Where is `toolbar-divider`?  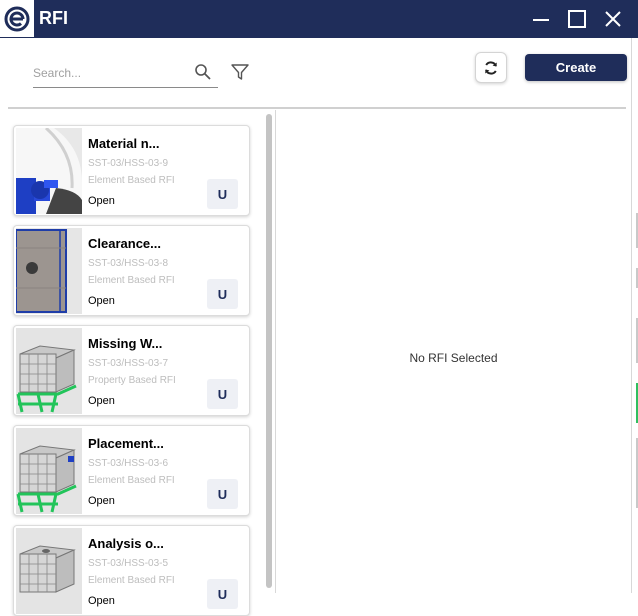 toolbar-divider is located at coordinates (317, 108).